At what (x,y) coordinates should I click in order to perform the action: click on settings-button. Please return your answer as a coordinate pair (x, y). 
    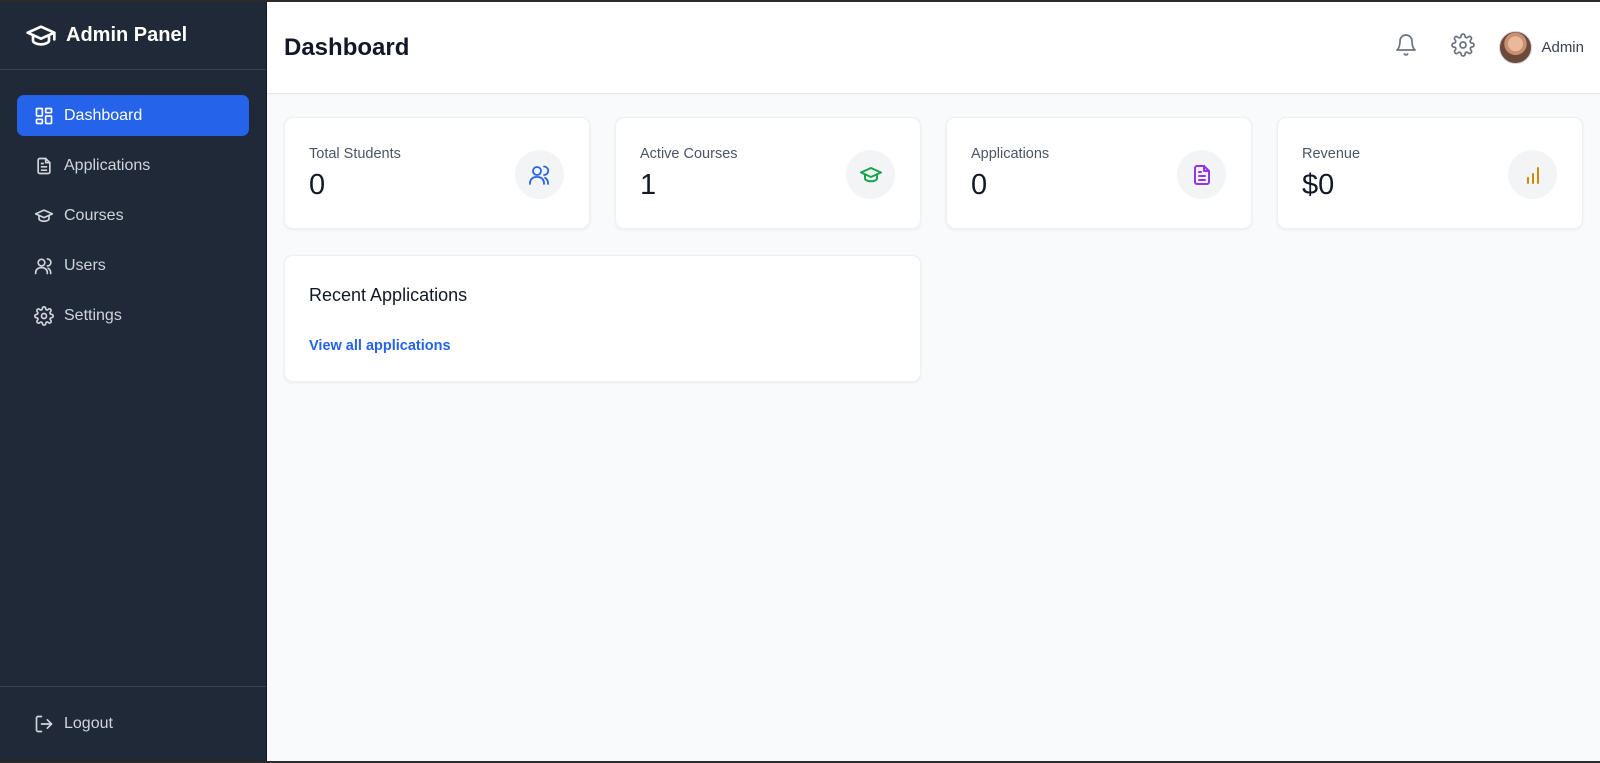
    Looking at the image, I should click on (1463, 48).